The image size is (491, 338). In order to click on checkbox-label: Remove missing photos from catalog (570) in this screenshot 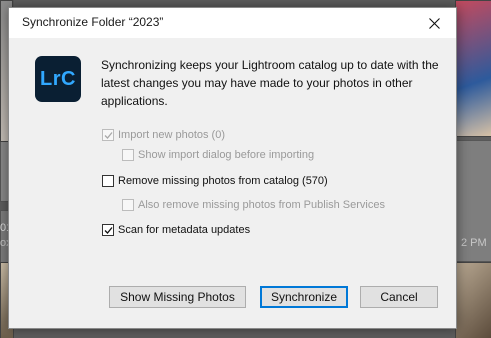, I will do `click(223, 181)`.